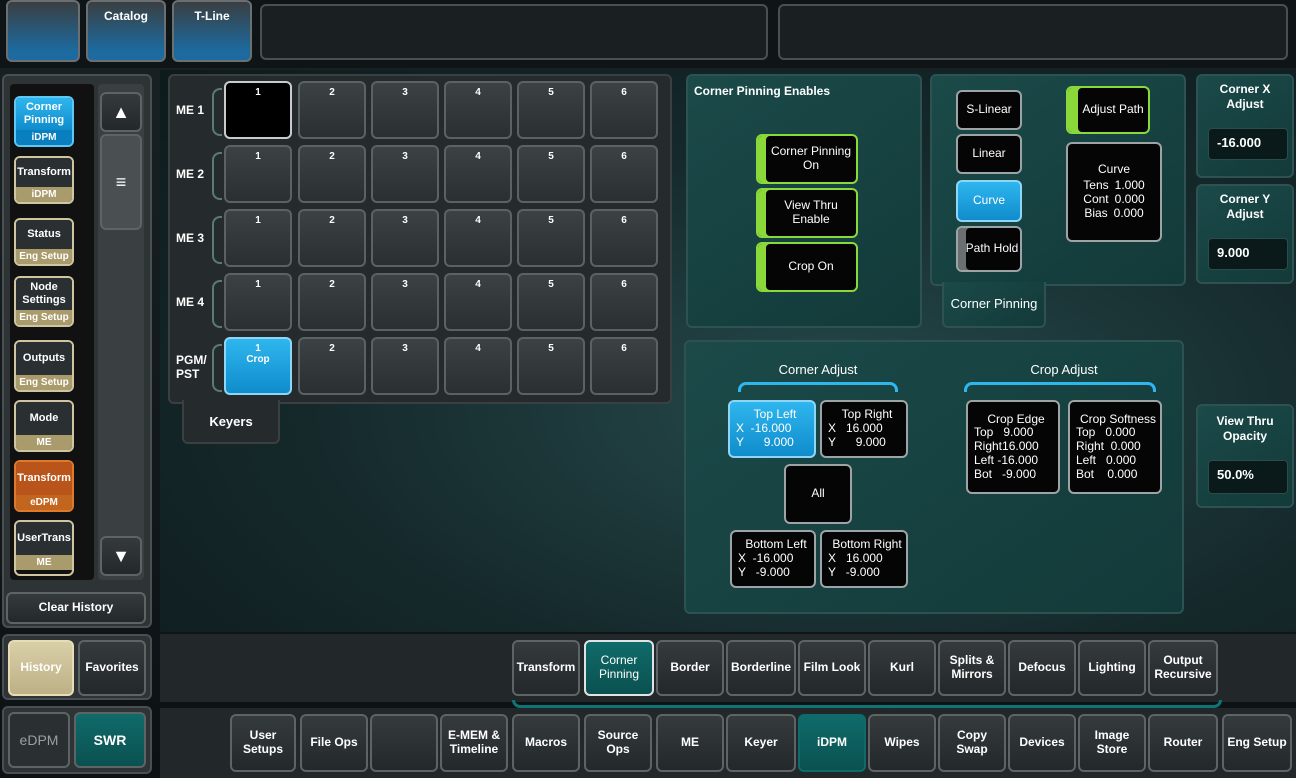 The image size is (1296, 778). Describe the element at coordinates (332, 302) in the screenshot. I see `keyer-me4-2: 2` at that location.